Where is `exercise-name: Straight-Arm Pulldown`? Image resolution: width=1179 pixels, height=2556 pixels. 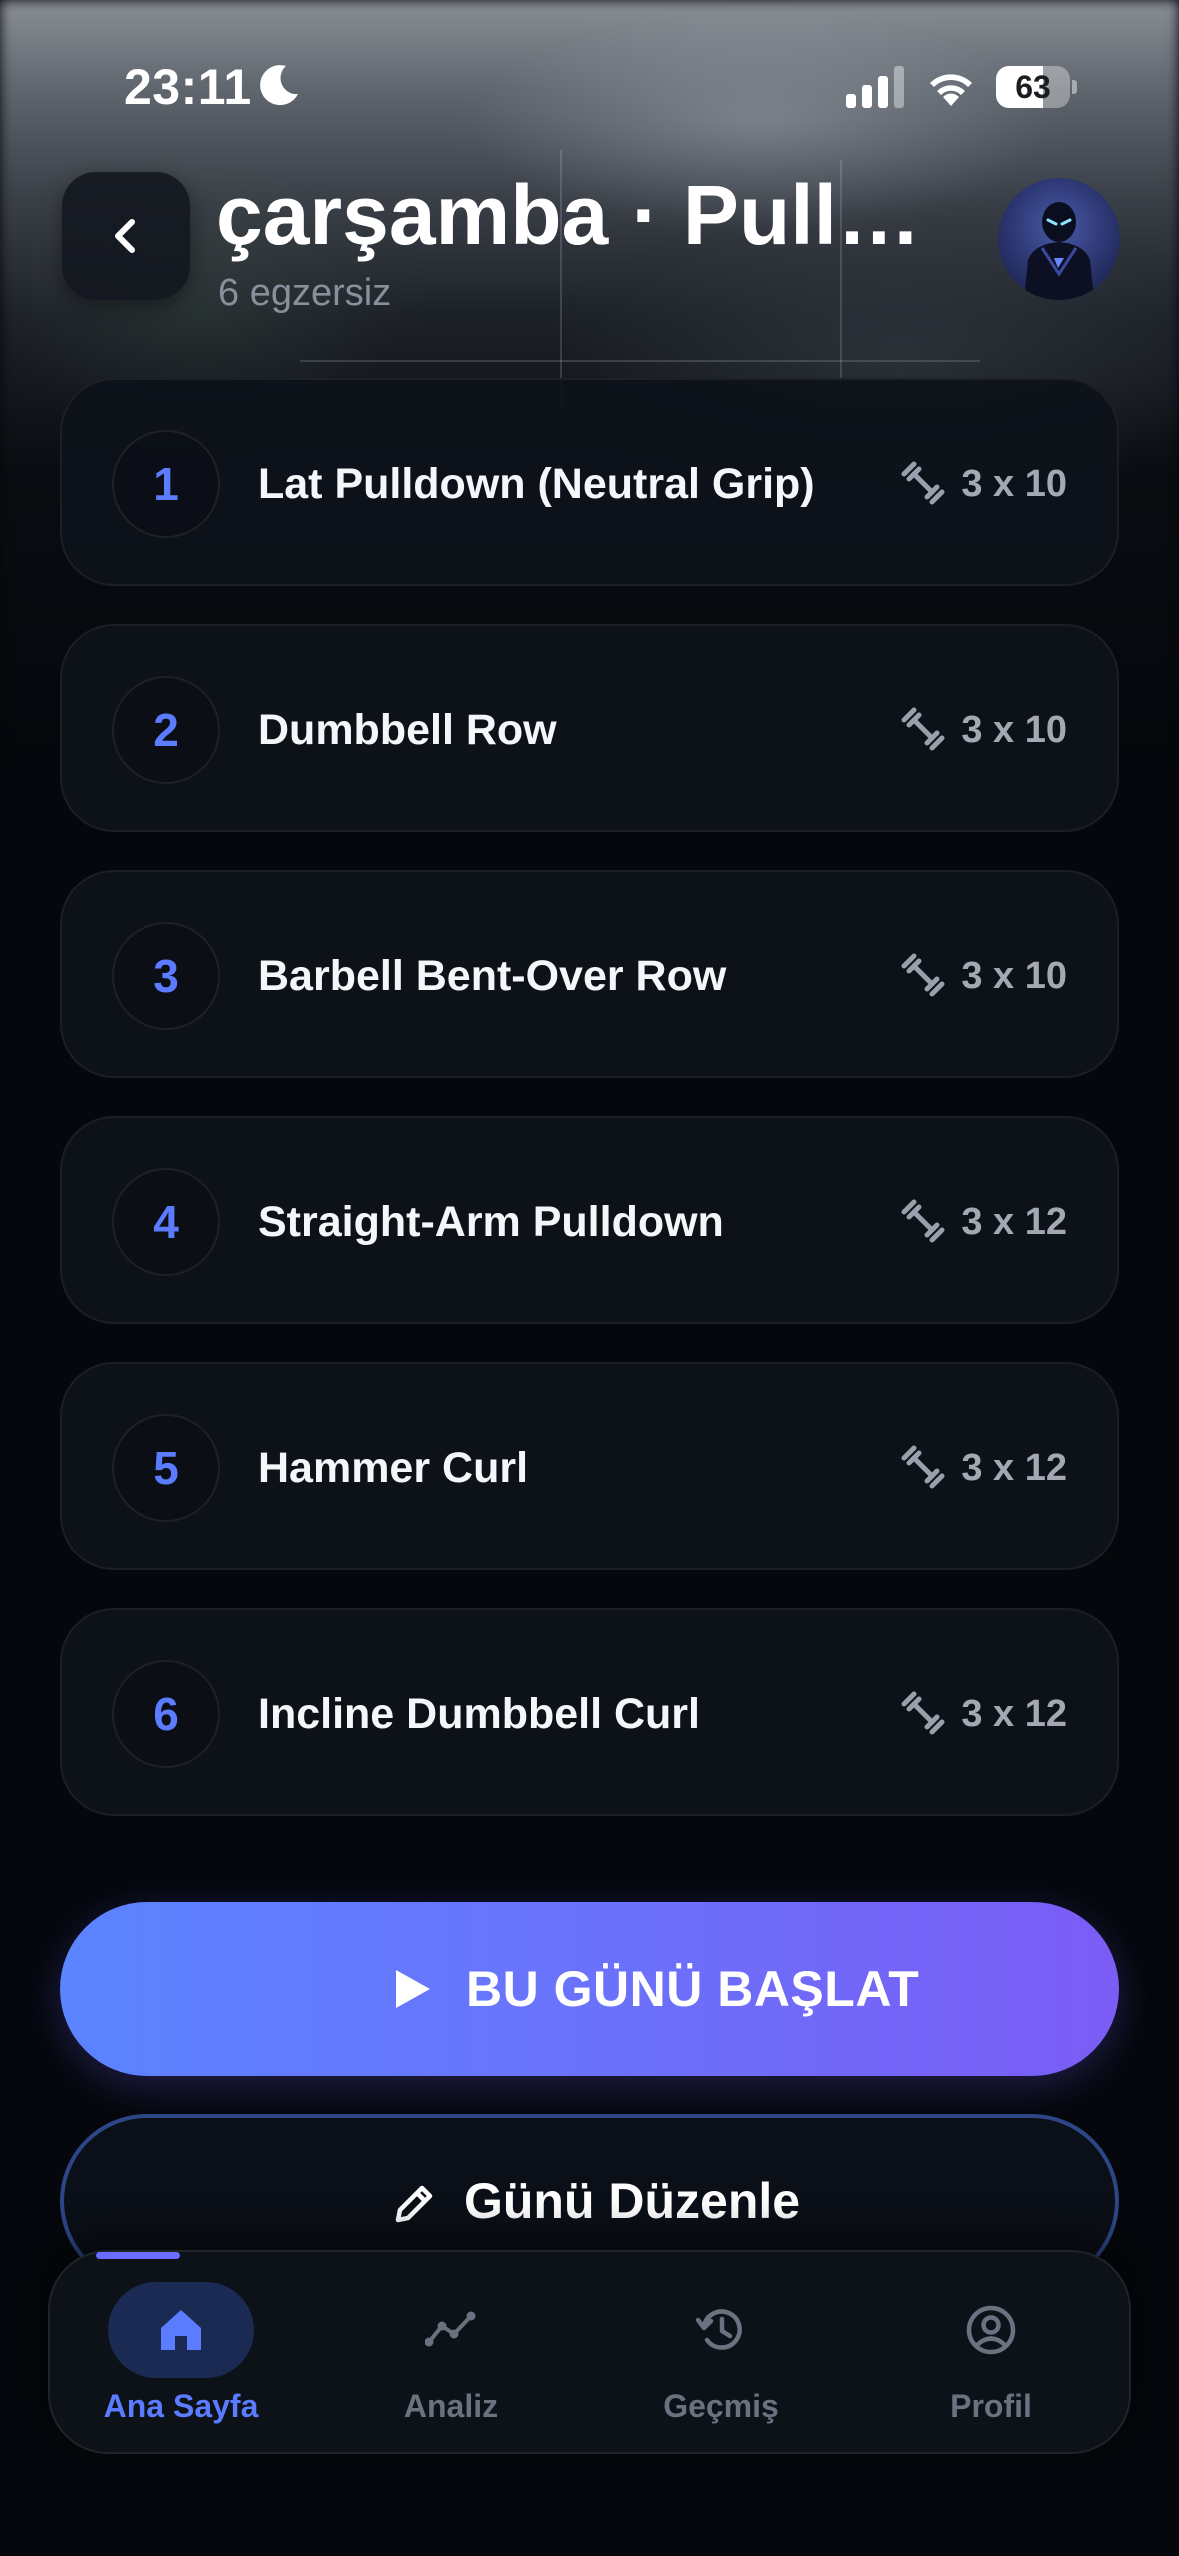 exercise-name: Straight-Arm Pulldown is located at coordinates (491, 1222).